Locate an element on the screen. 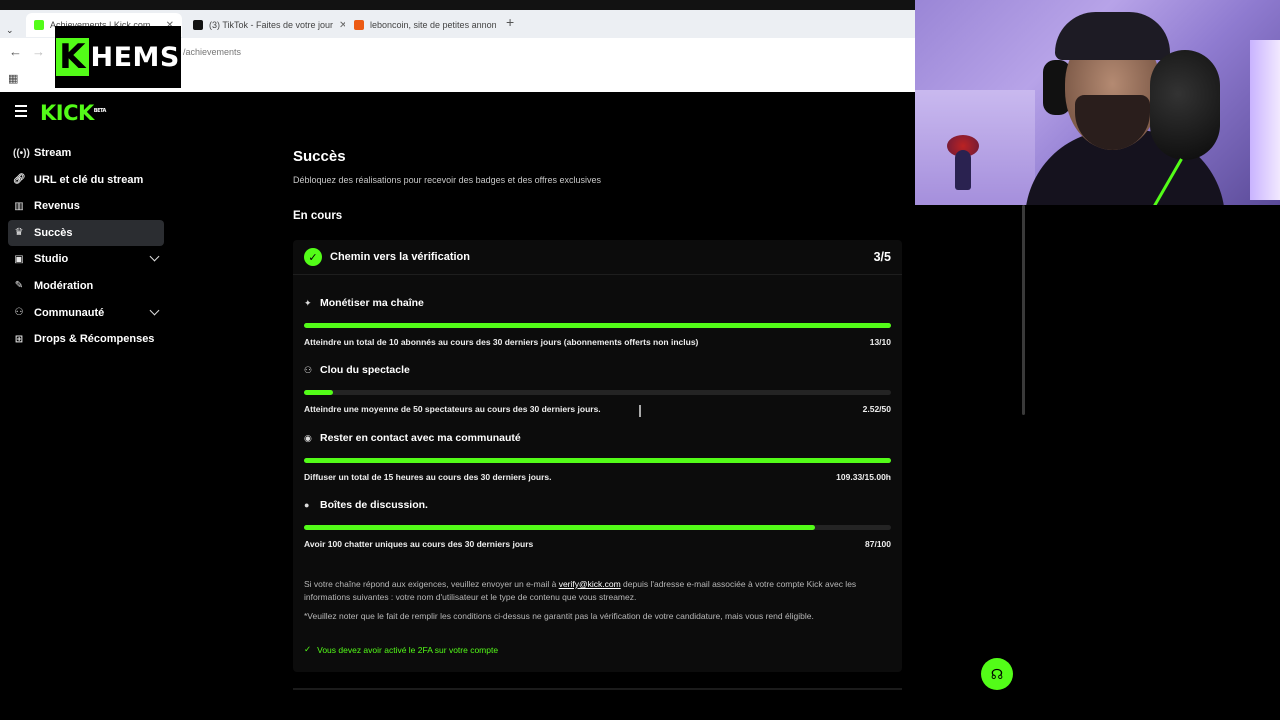 This screenshot has height=720, width=1280. card-header: ✓ Chemin vers la vérification 3/5 is located at coordinates (597, 257).